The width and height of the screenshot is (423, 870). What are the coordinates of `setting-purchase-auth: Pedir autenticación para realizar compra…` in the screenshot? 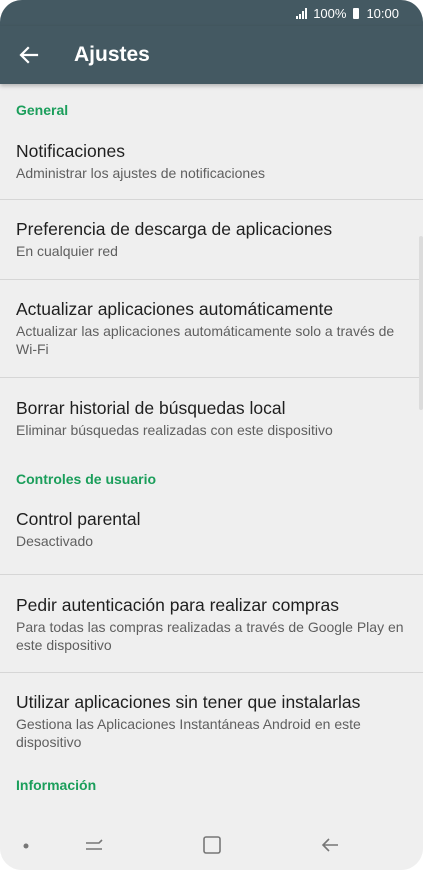 It's located at (211, 624).